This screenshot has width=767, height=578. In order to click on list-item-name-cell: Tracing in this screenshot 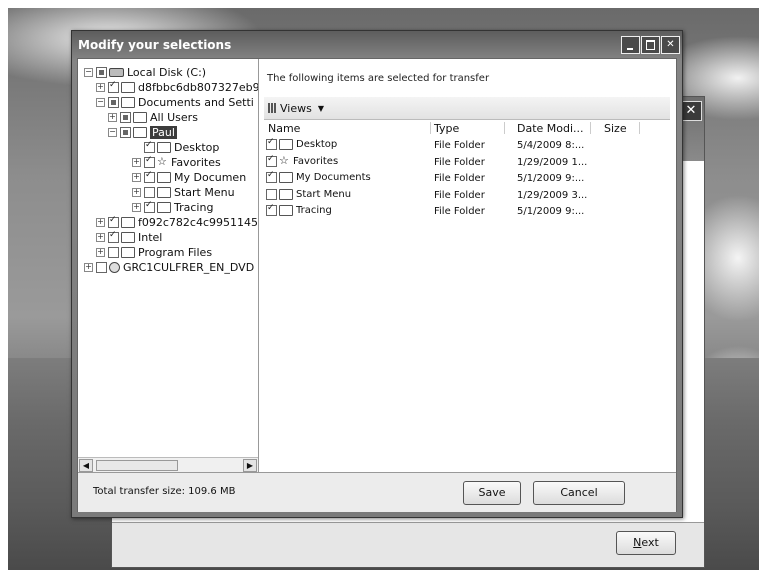, I will do `click(299, 209)`.